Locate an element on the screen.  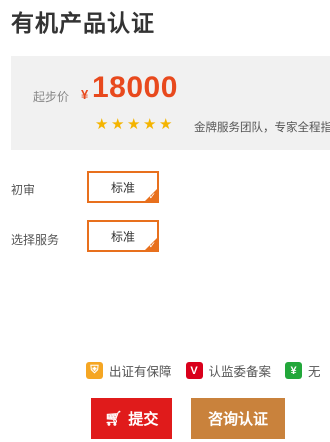
guarantee-text: 出证有保障 is located at coordinates (140, 372).